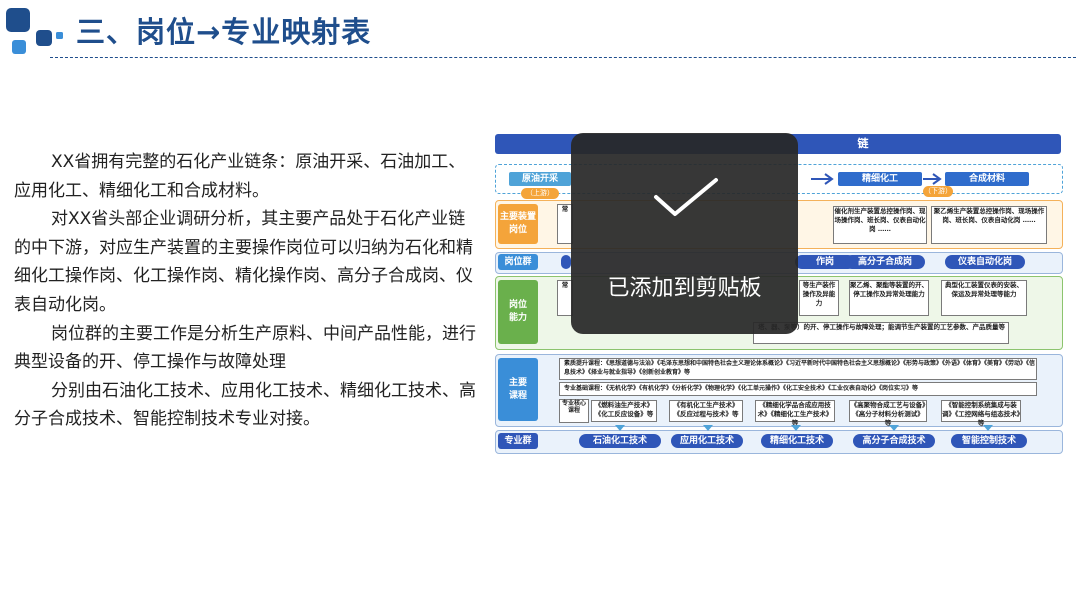 The width and height of the screenshot is (1080, 603). Describe the element at coordinates (540, 193) in the screenshot. I see `upstream-badge: （上游）` at that location.